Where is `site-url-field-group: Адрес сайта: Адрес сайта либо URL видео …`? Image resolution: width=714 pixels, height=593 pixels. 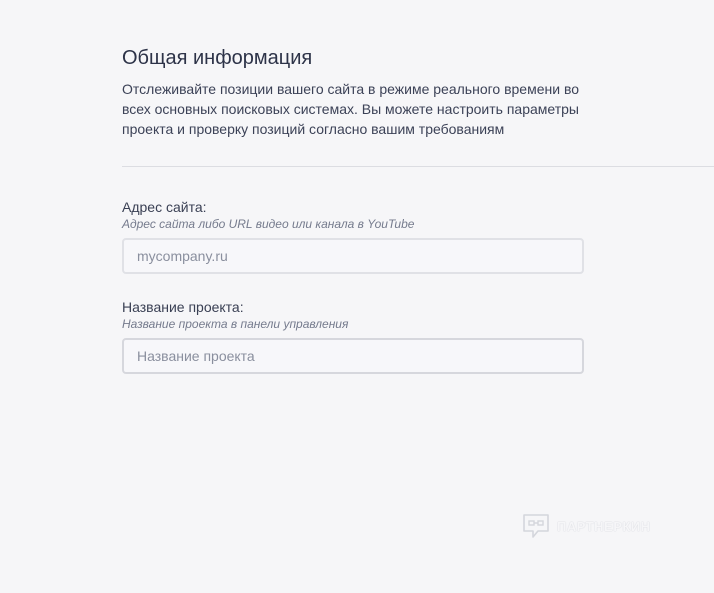 site-url-field-group: Адрес сайта: Адрес сайта либо URL видео … is located at coordinates (353, 236).